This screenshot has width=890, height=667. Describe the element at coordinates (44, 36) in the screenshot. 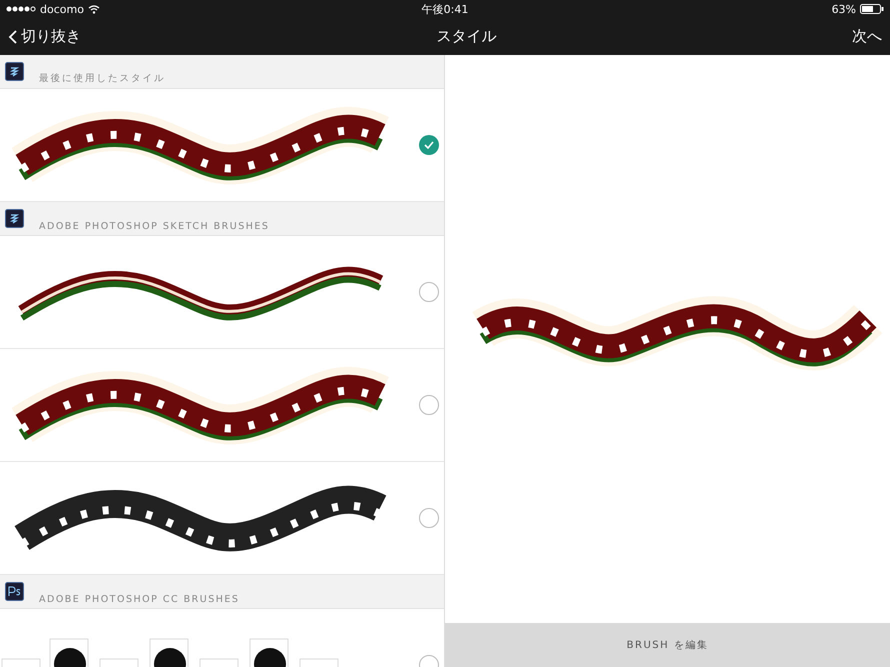

I see `back-link: 切り抜き` at that location.